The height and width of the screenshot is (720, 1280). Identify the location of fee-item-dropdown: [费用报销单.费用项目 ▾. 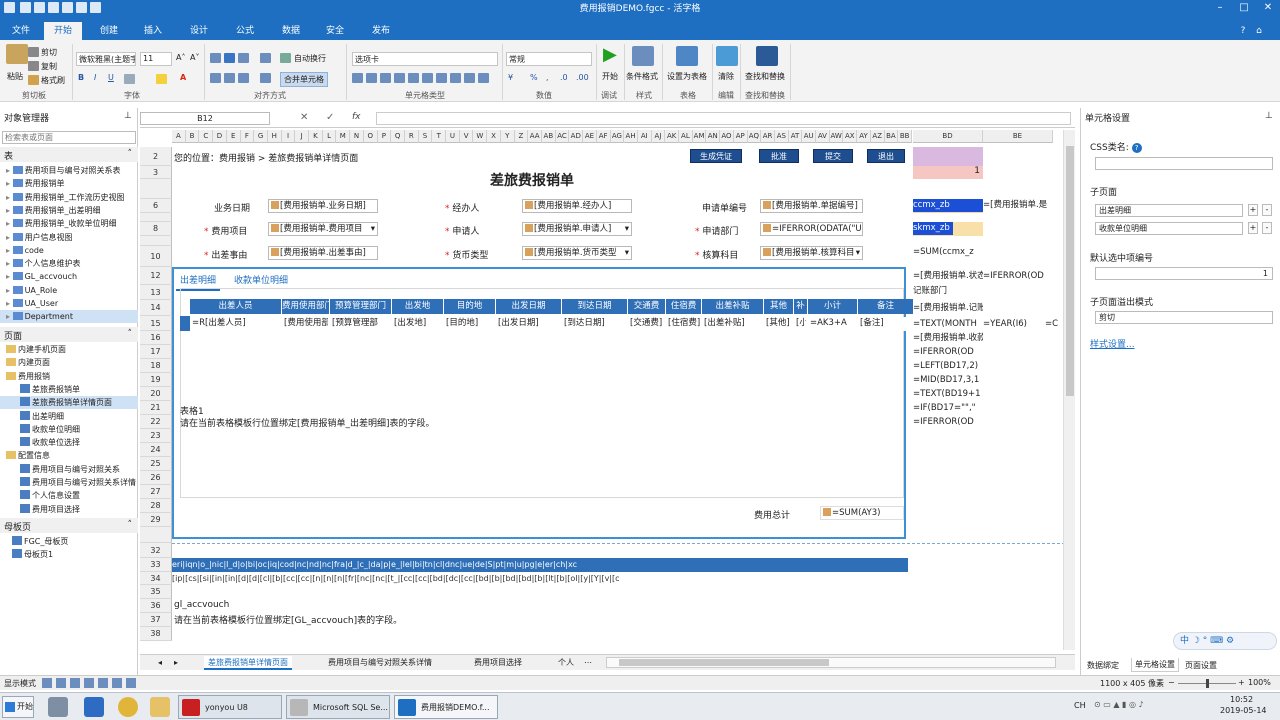
(323, 229).